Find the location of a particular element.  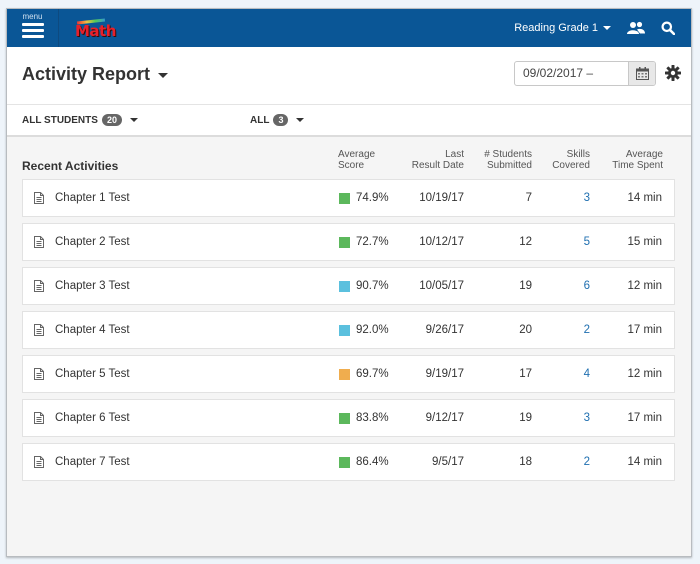

column-header-time: Average Time Spent is located at coordinates (637, 160).